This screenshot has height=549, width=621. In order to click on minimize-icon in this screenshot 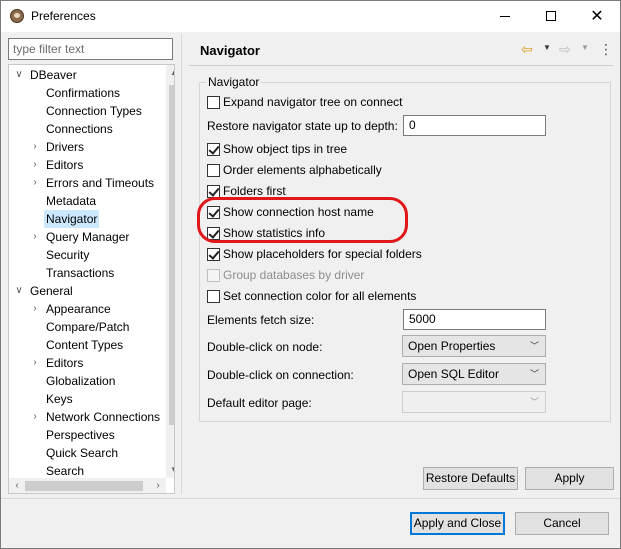, I will do `click(505, 16)`.